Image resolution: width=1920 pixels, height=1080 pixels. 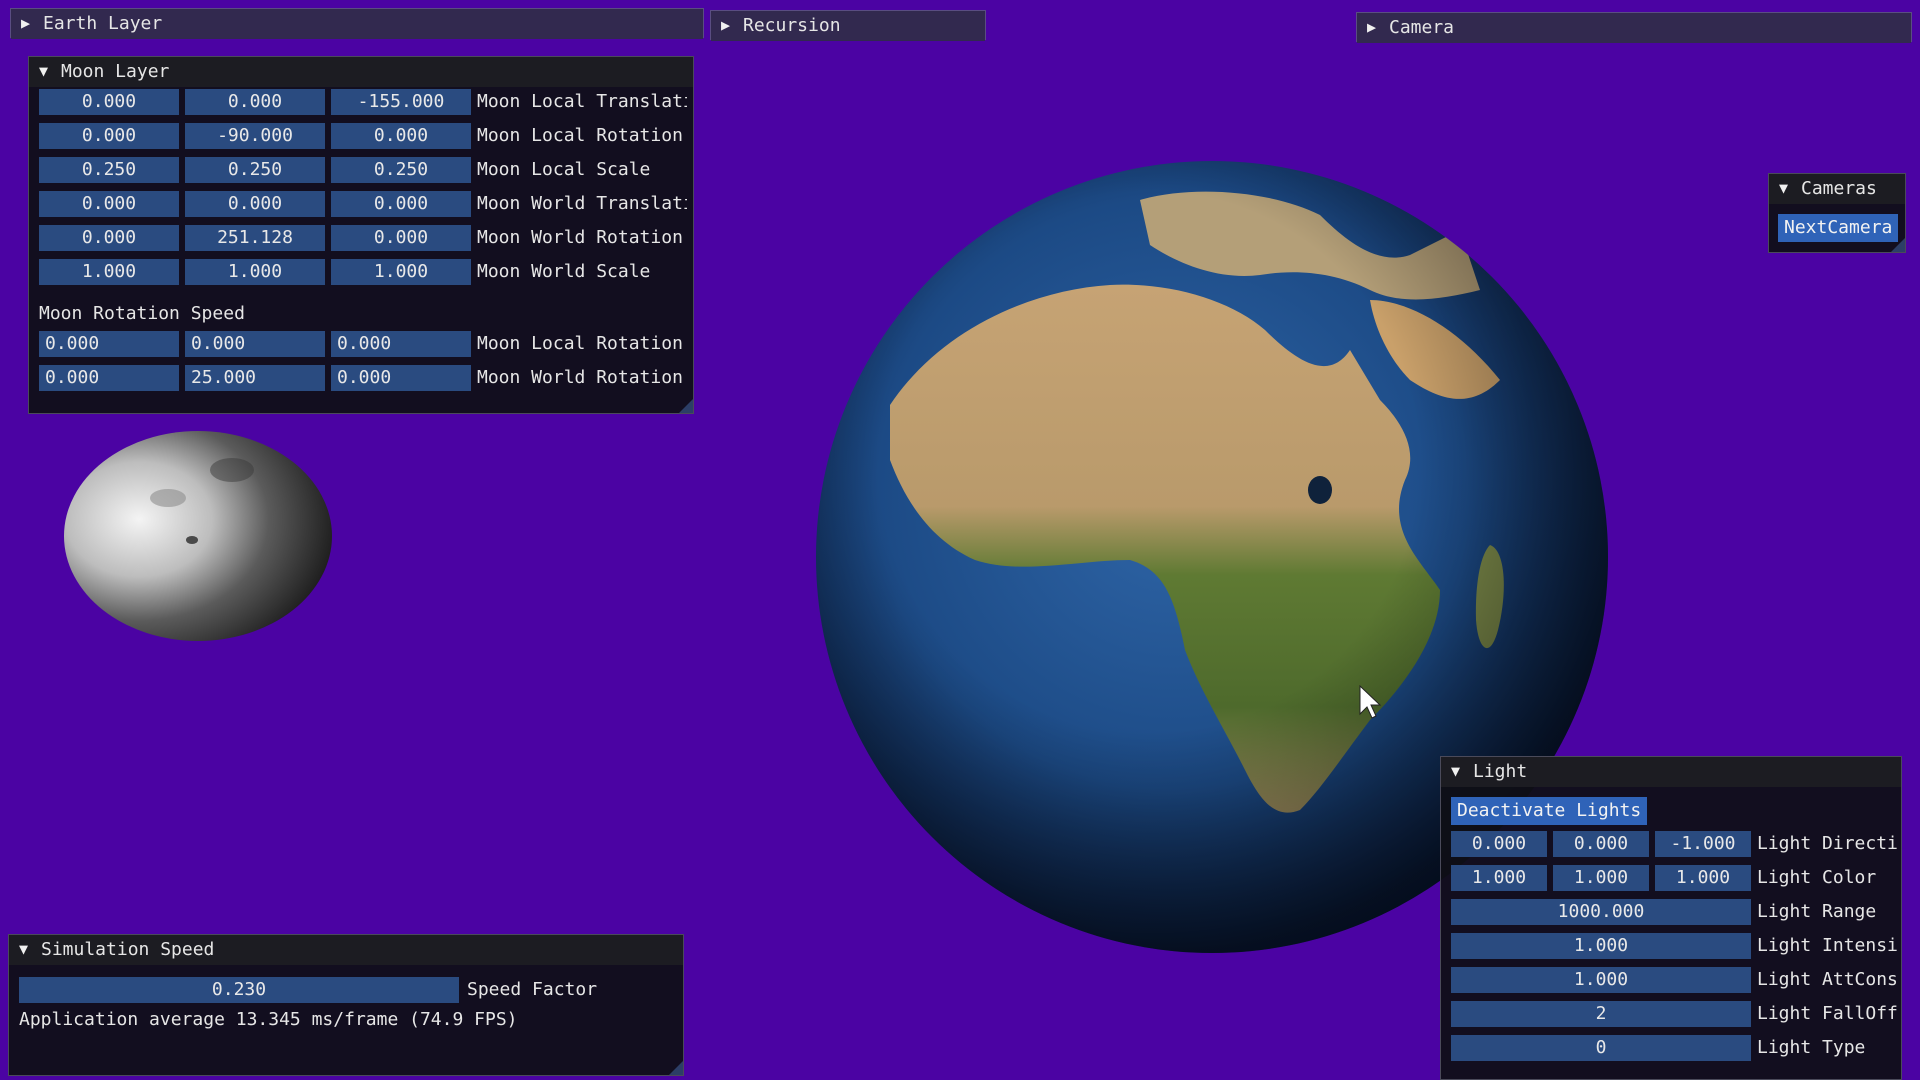 I want to click on moon-speed-row-1-field-2: 0.000, so click(x=401, y=378).